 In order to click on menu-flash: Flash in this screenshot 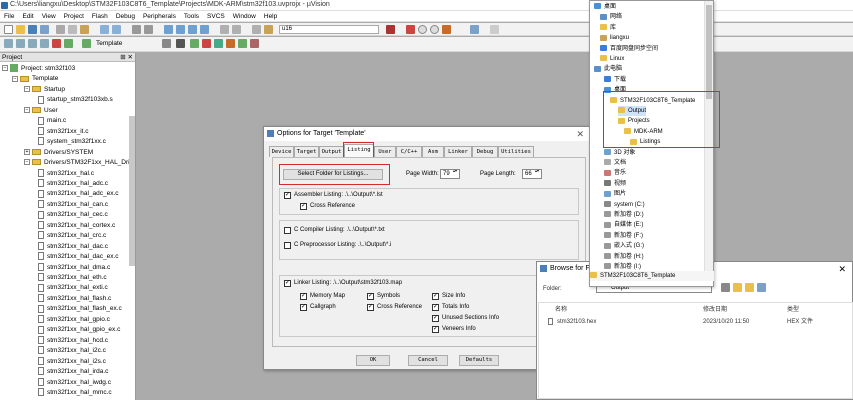, I will do `click(100, 16)`.